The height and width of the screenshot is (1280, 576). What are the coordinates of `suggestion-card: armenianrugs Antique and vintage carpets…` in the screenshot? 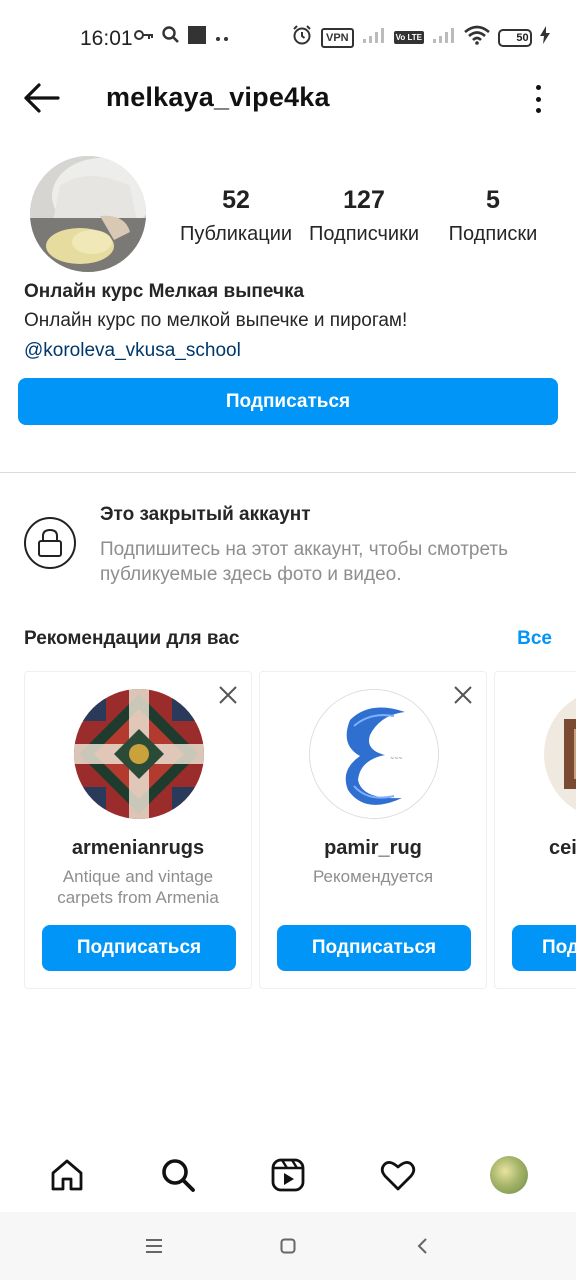 It's located at (138, 830).